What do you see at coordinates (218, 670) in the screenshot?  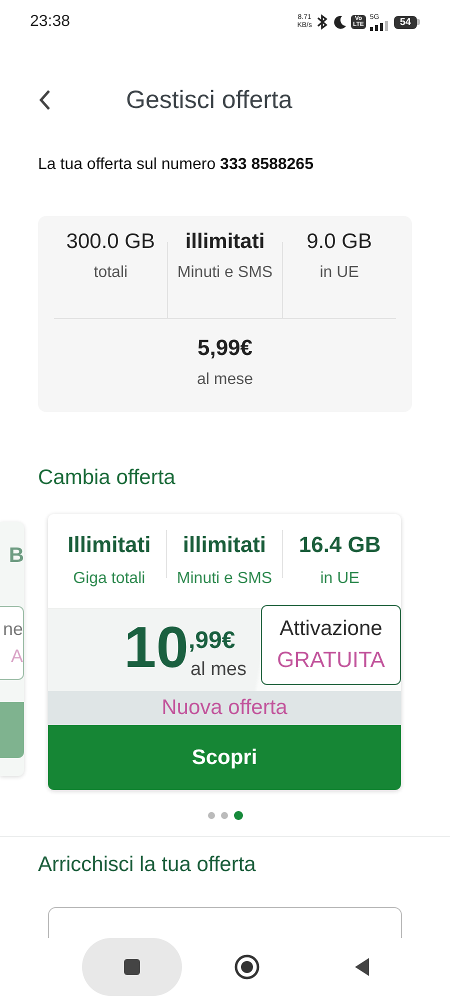 I see `price-period: al mes` at bounding box center [218, 670].